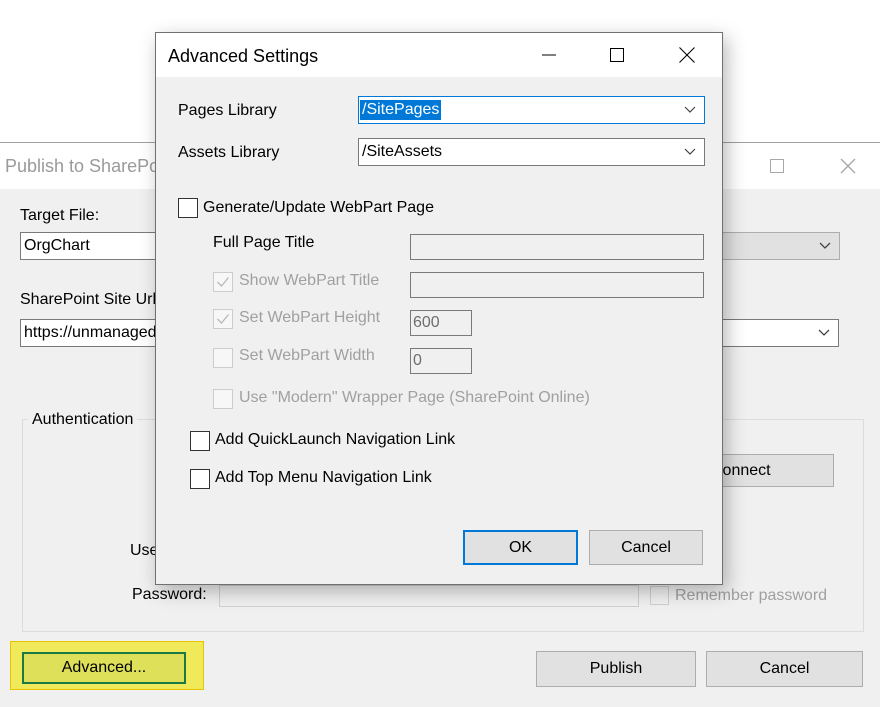 This screenshot has width=880, height=707. I want to click on show-webpart-title-input, so click(557, 285).